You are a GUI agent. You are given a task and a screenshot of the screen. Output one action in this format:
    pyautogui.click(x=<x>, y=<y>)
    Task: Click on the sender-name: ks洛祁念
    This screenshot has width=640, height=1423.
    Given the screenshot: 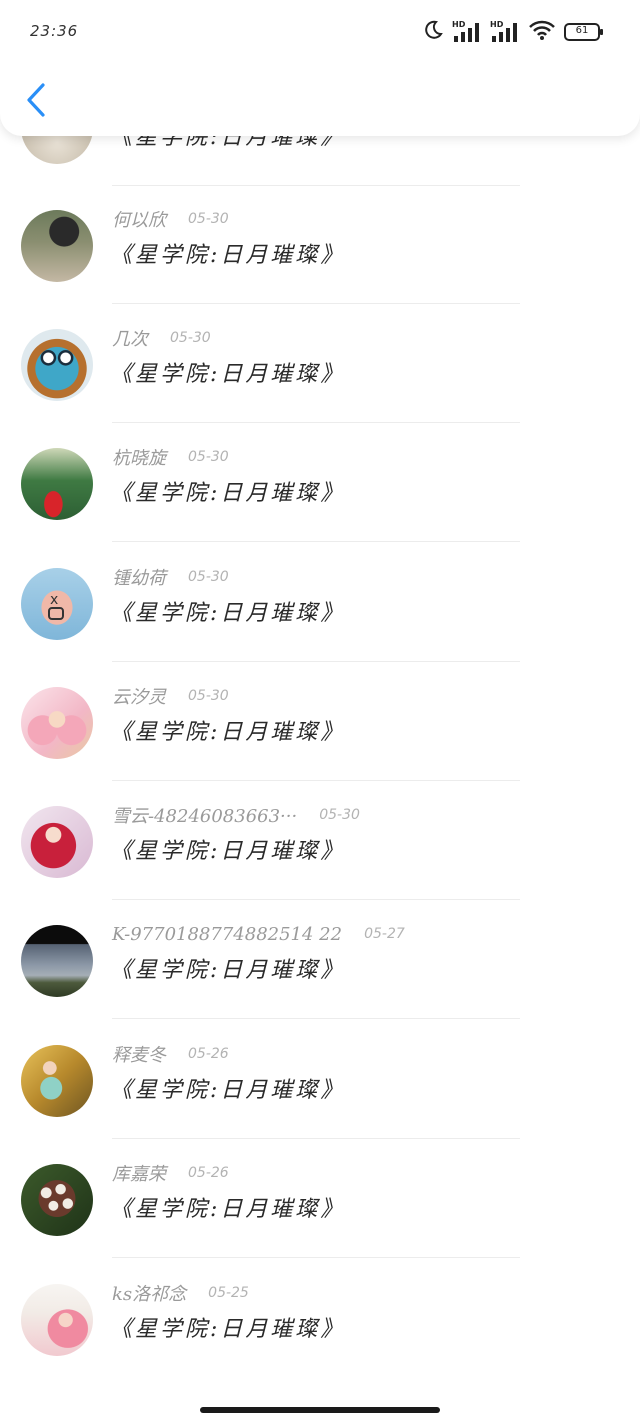 What is the action you would take?
    pyautogui.click(x=149, y=1293)
    